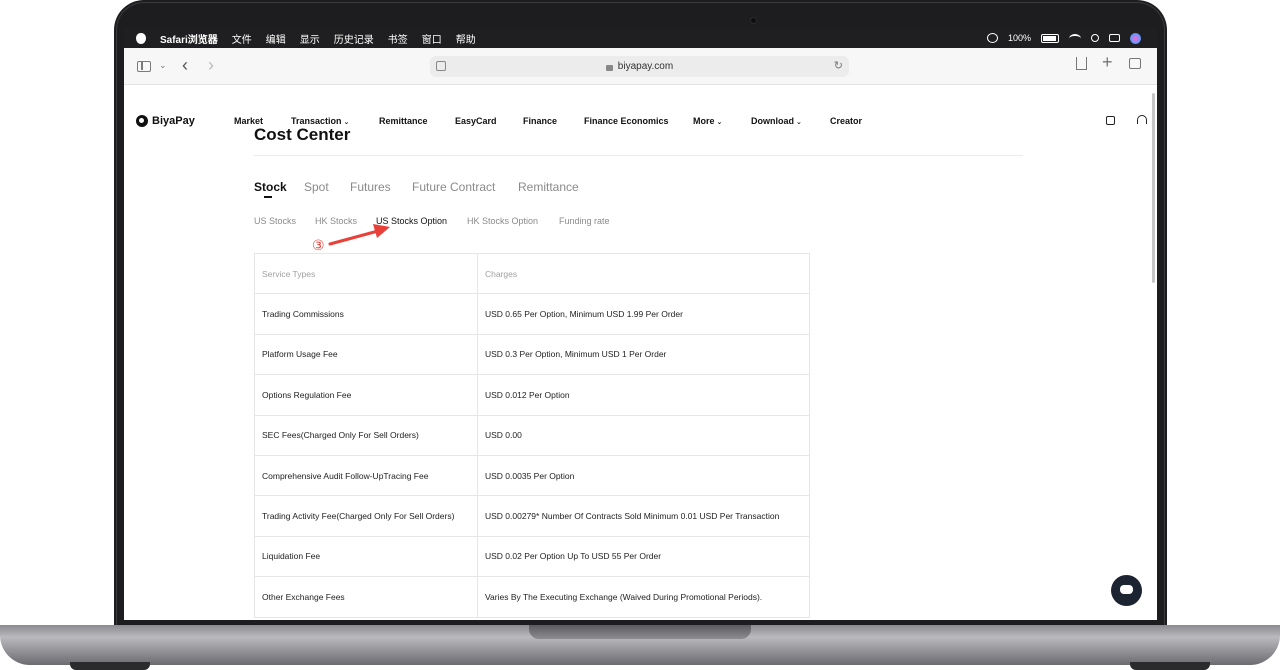  What do you see at coordinates (276, 38) in the screenshot?
I see `menubar-item-edit: 编辑` at bounding box center [276, 38].